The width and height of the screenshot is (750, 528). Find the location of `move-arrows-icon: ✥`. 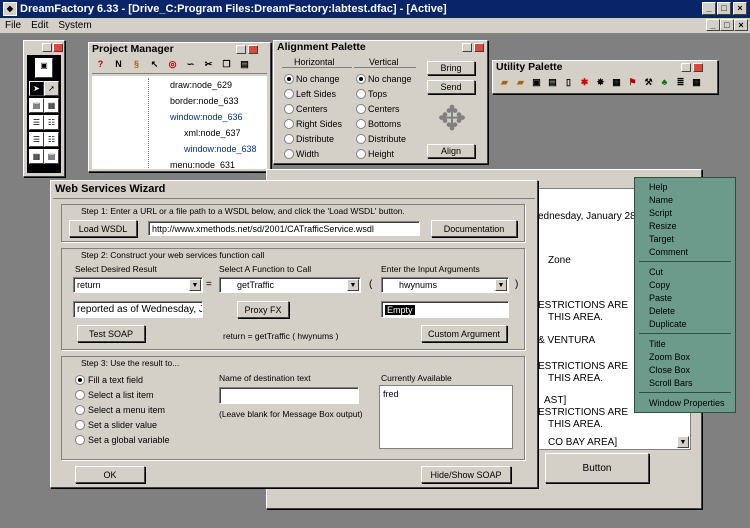

move-arrows-icon: ✥ is located at coordinates (452, 119).